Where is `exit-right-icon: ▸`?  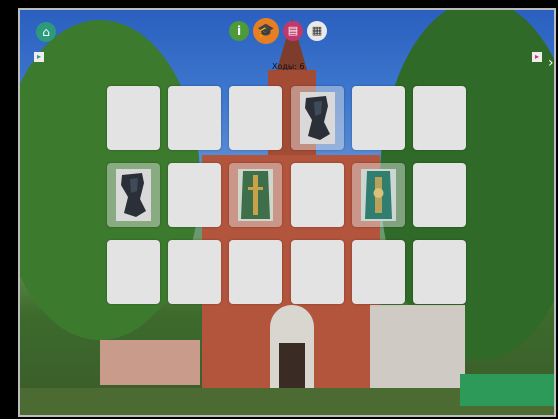 exit-right-icon: ▸ is located at coordinates (537, 57).